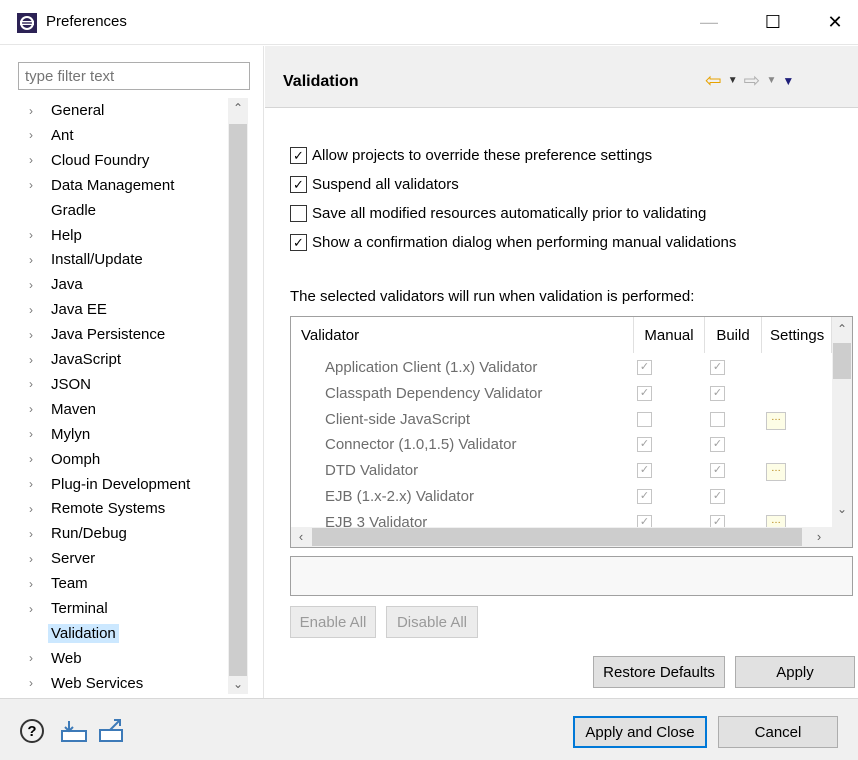 The width and height of the screenshot is (858, 760). Describe the element at coordinates (842, 509) in the screenshot. I see `scroll-down-icon: ⌄` at that location.